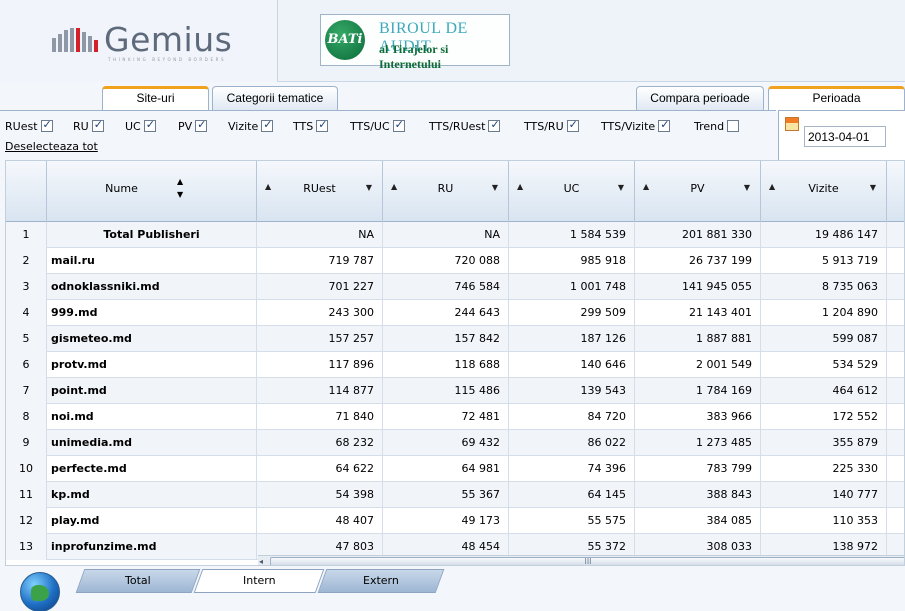 The image size is (905, 611). I want to click on checkbox-tts-ru, so click(572, 125).